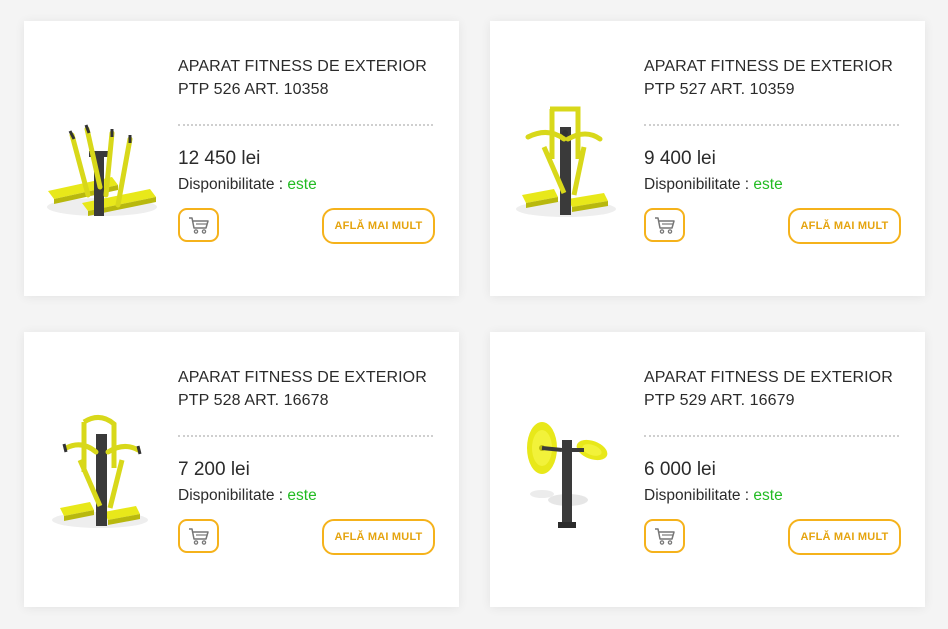 This screenshot has width=948, height=629. Describe the element at coordinates (719, 89) in the screenshot. I see `product-title-line2: PTP 527 ART. 10359` at that location.